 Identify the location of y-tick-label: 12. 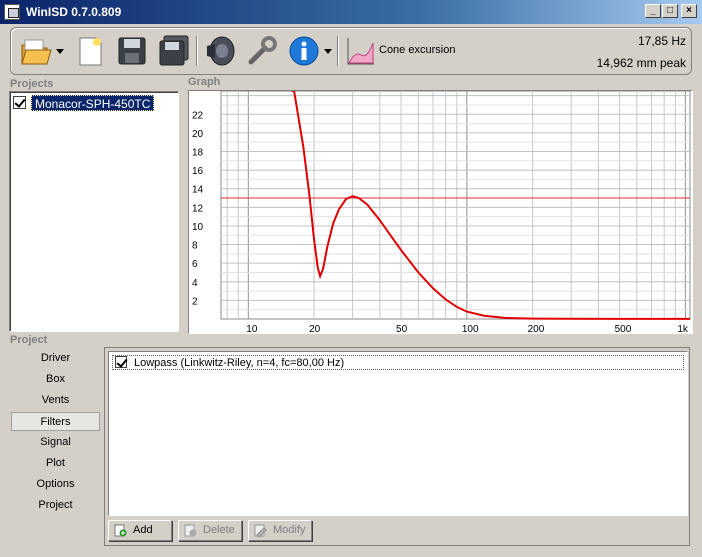
(198, 208).